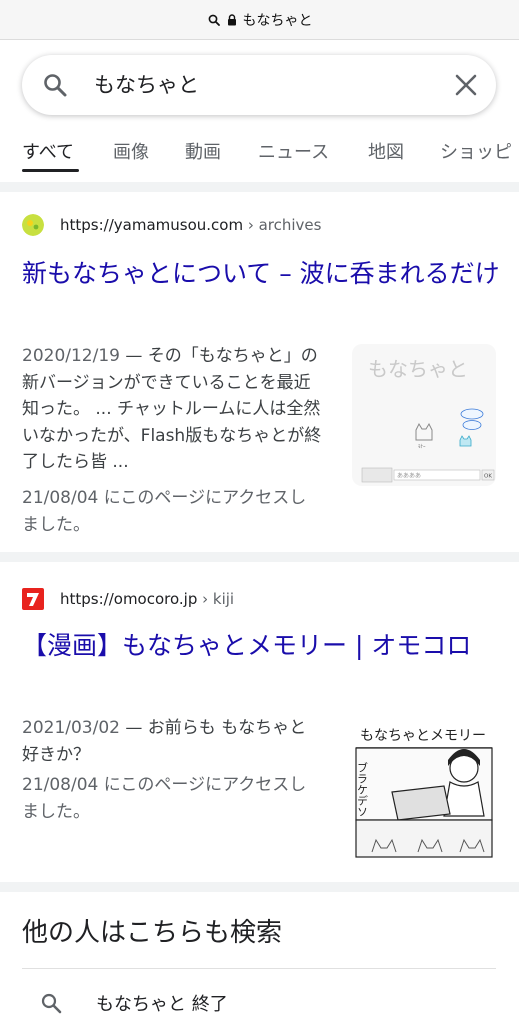 This screenshot has width=519, height=1024. I want to click on result-source: https://omocoro.jp › kiji, so click(128, 599).